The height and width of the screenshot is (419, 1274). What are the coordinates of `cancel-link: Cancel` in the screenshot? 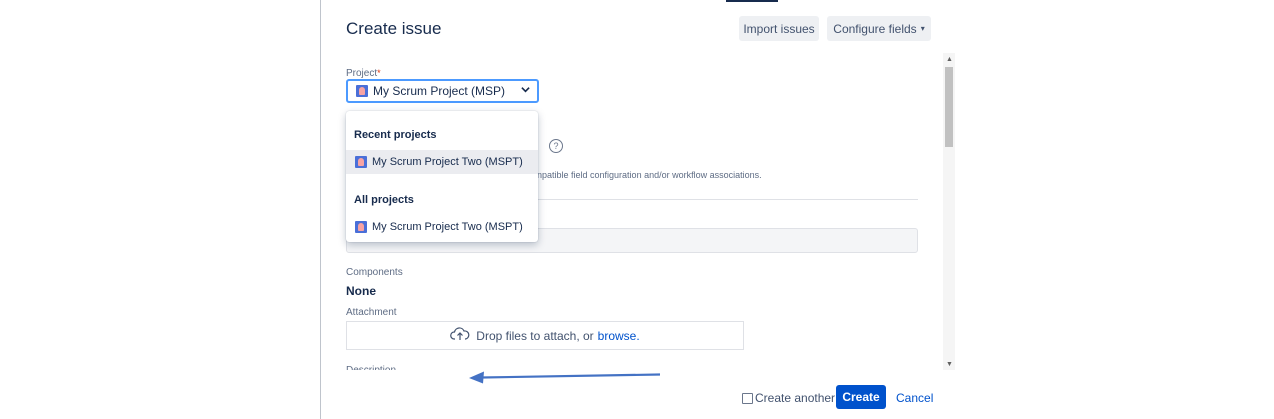 It's located at (914, 398).